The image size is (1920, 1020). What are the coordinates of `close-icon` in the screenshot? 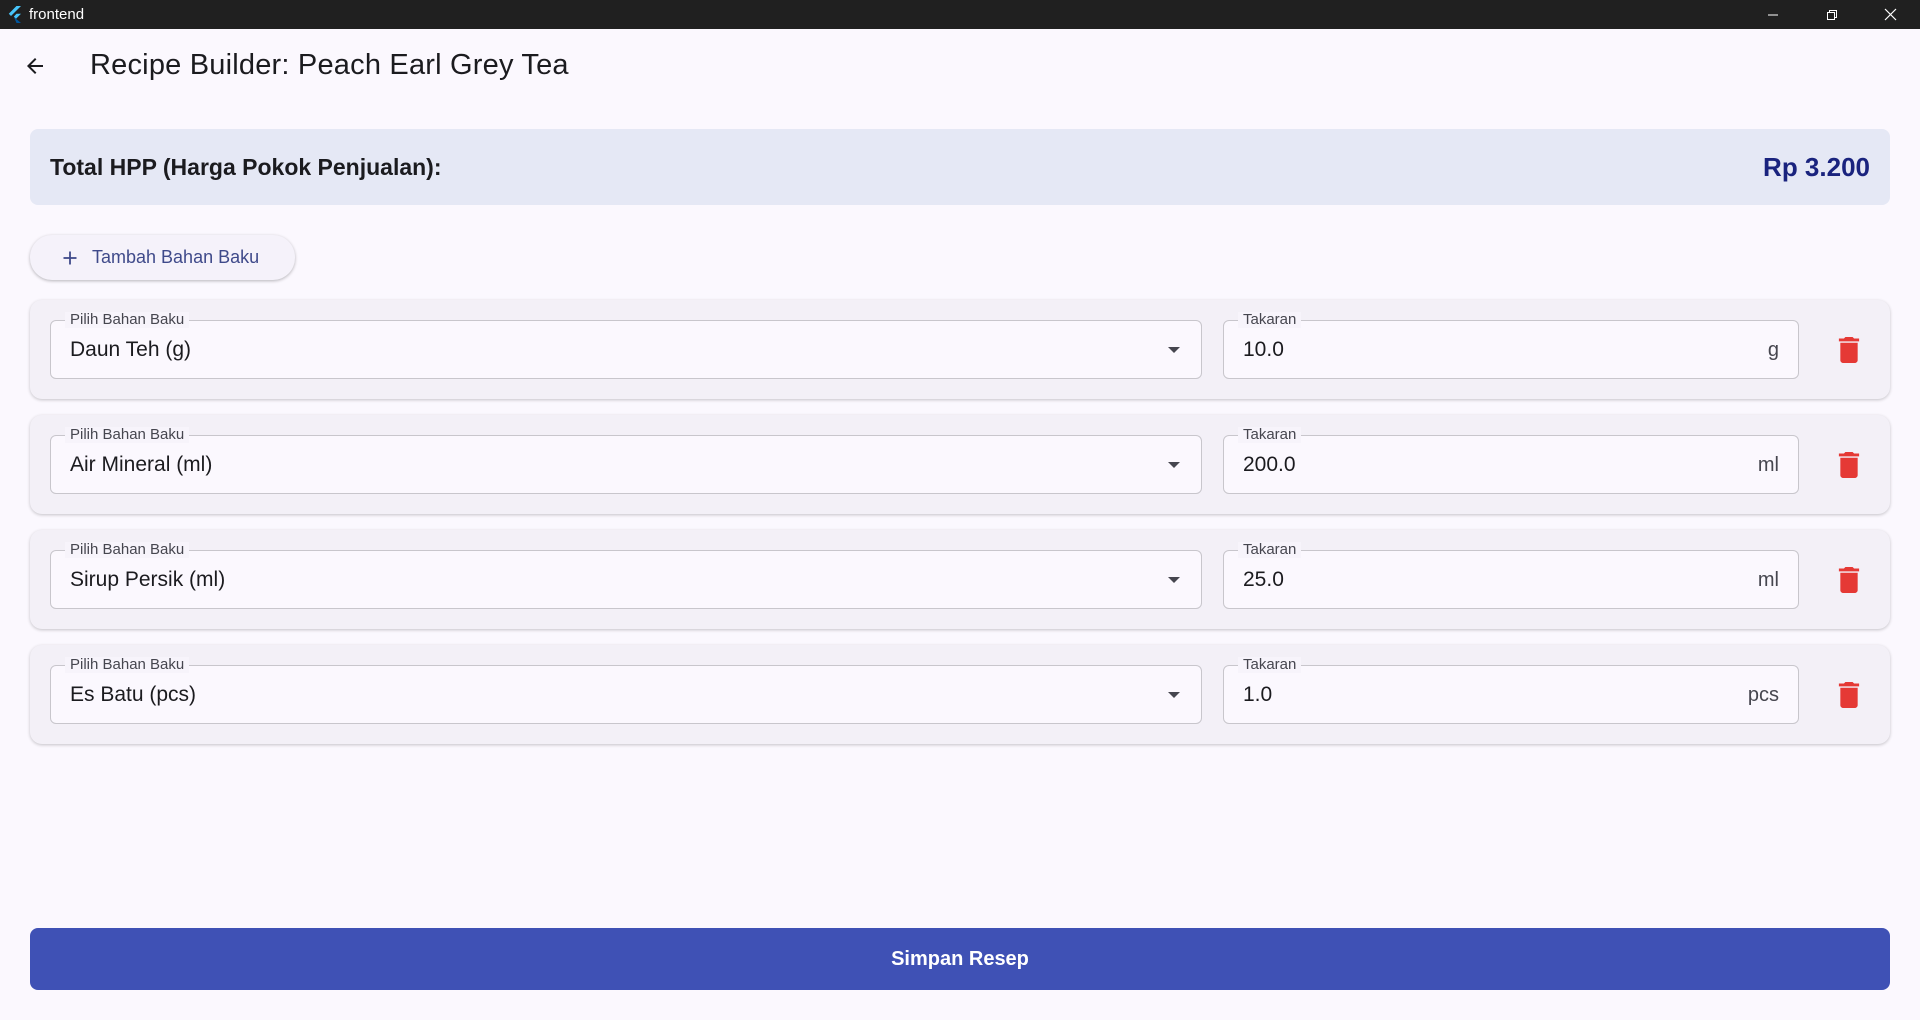 It's located at (1890, 14).